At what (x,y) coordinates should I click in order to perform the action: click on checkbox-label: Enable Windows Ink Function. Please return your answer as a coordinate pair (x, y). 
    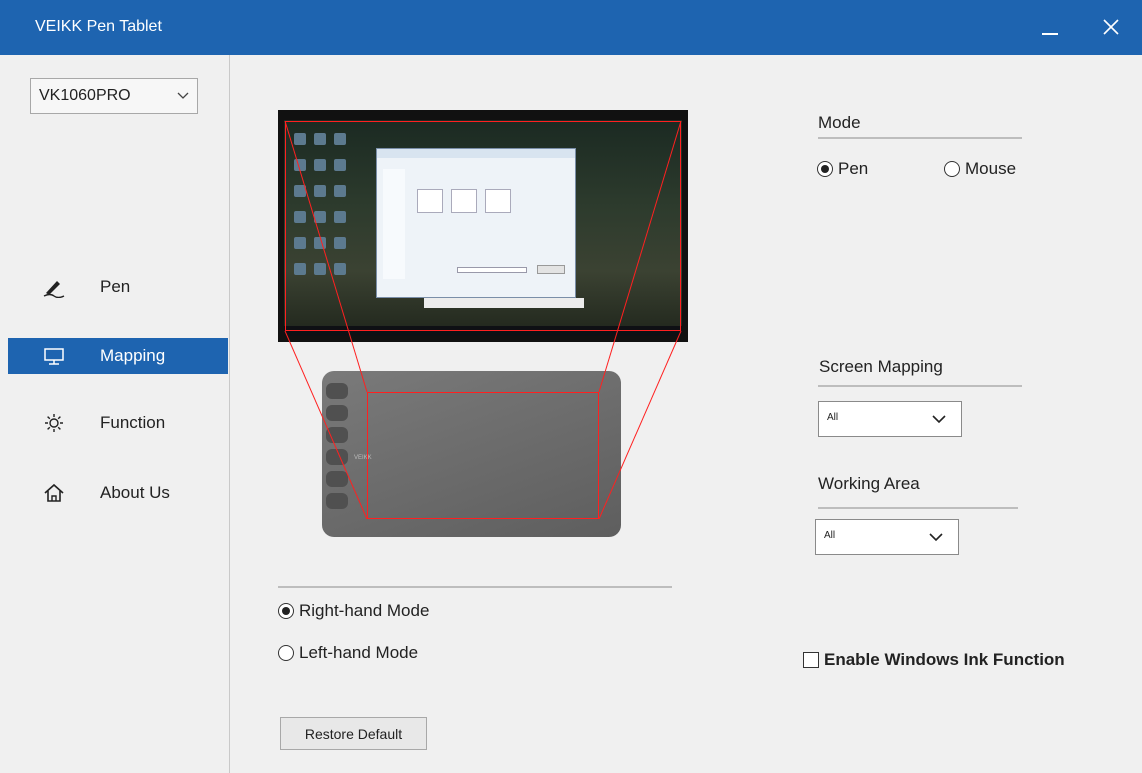
    Looking at the image, I should click on (944, 659).